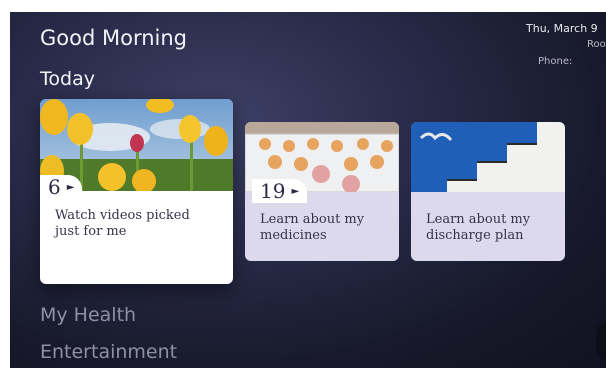  I want to click on medicine-count-badge: 19 ►, so click(280, 191).